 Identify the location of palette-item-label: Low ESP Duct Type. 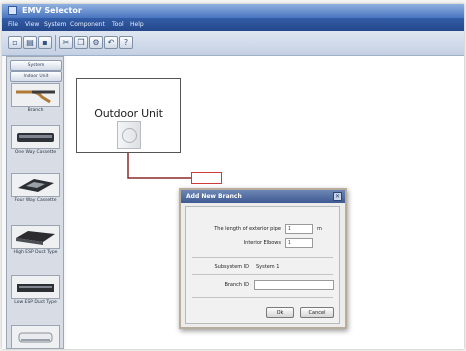
(35, 302).